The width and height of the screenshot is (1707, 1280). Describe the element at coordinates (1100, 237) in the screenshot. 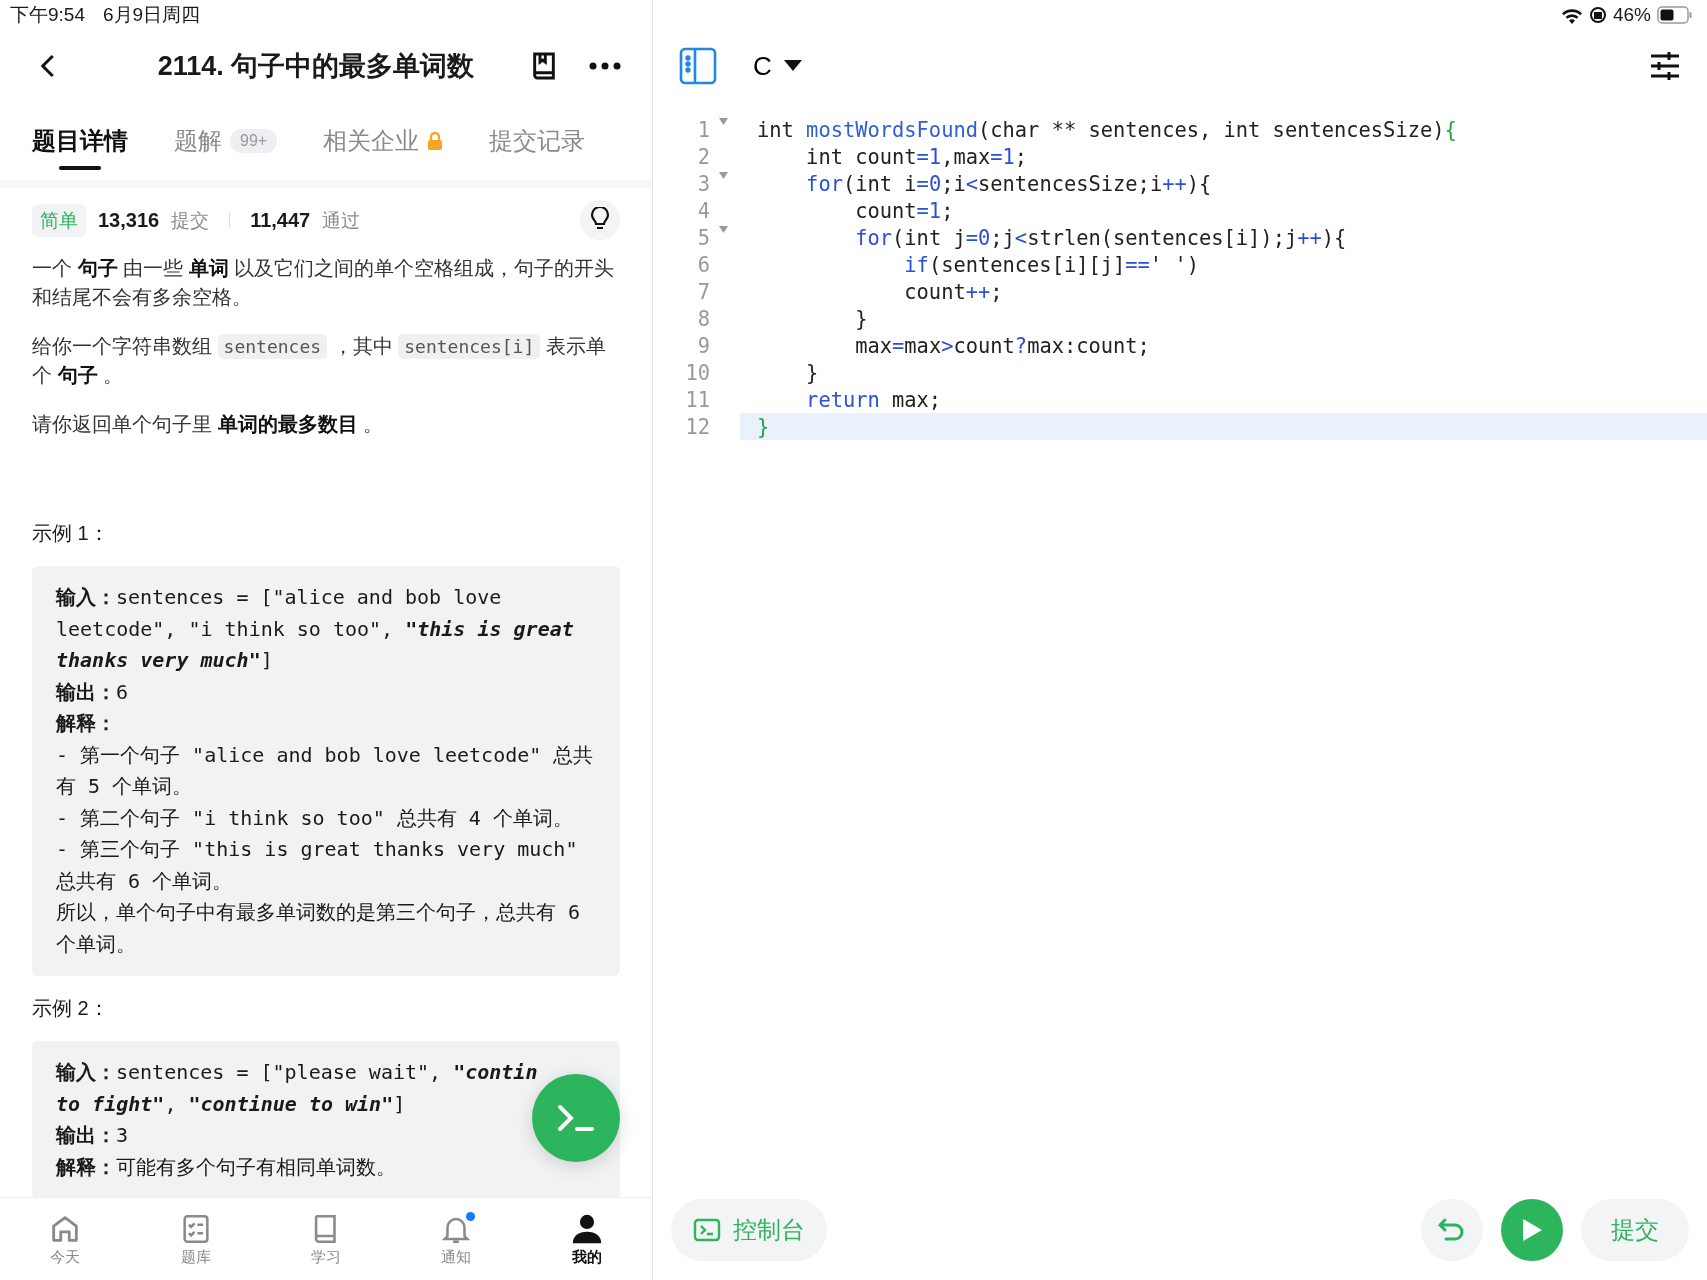

I see `code-line: for(int j=0;j<strlen(sentences[i]);j++){` at that location.